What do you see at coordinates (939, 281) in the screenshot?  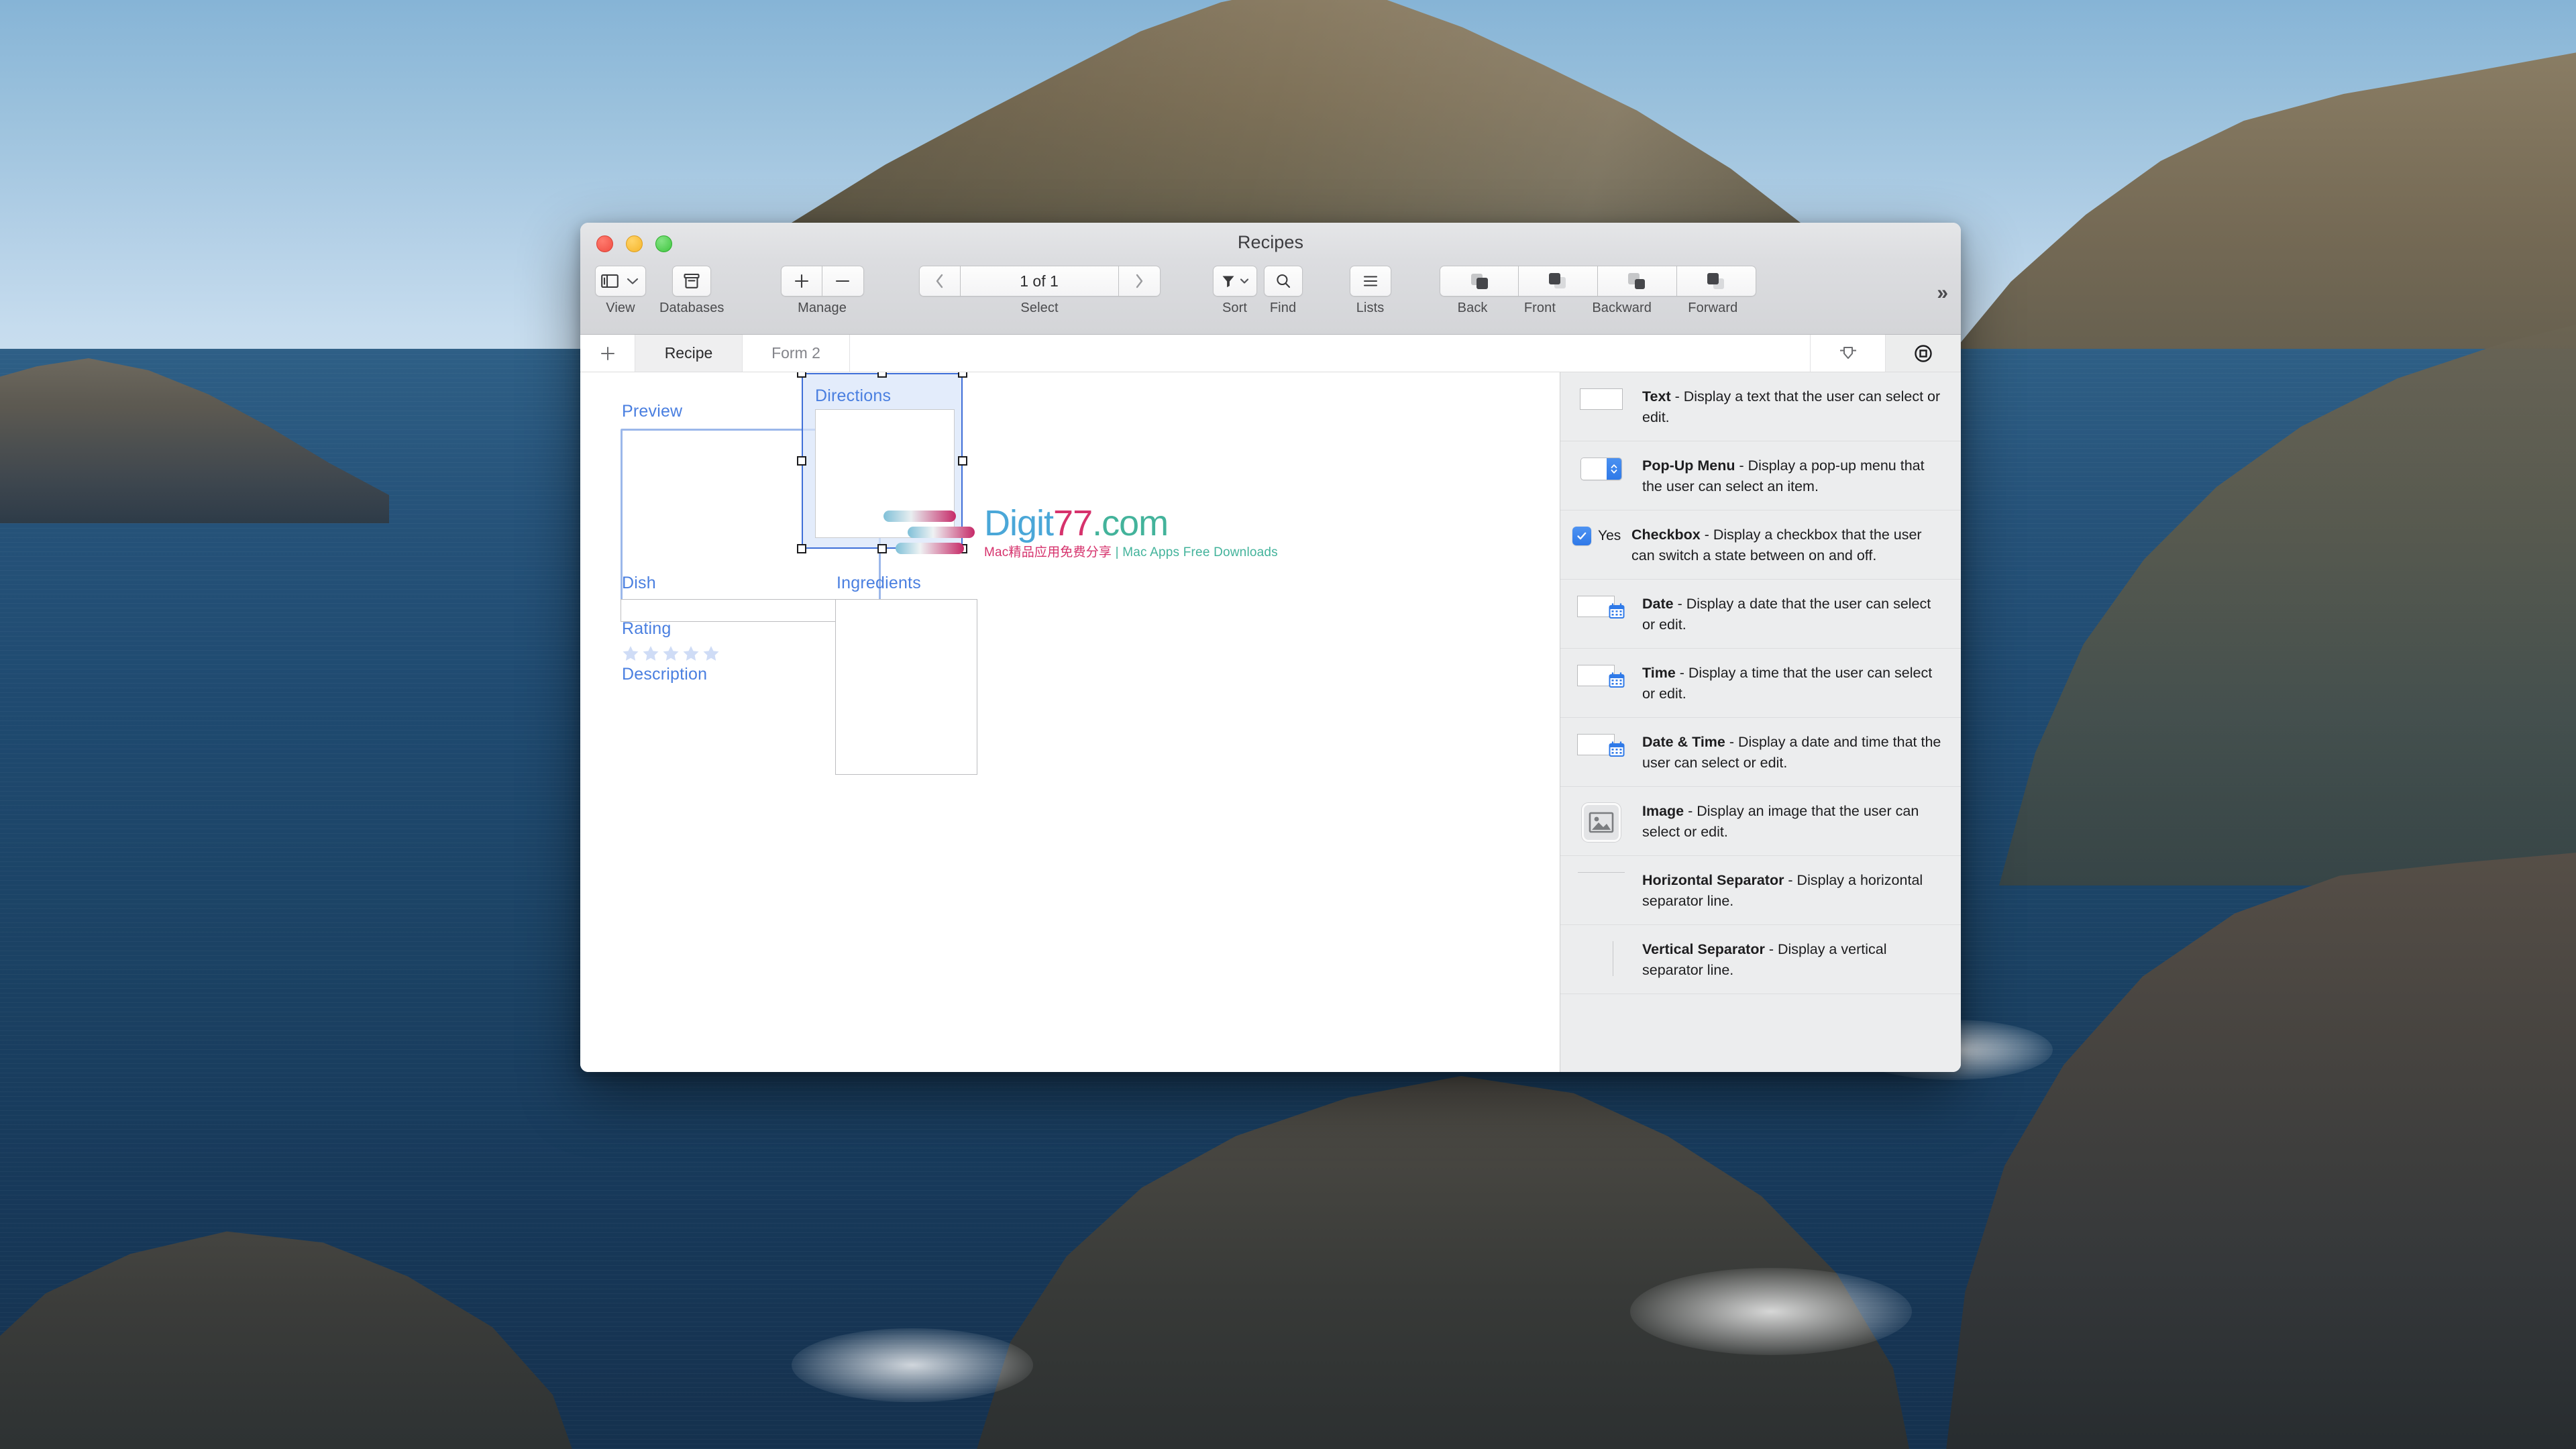 I see `previous-record-button` at bounding box center [939, 281].